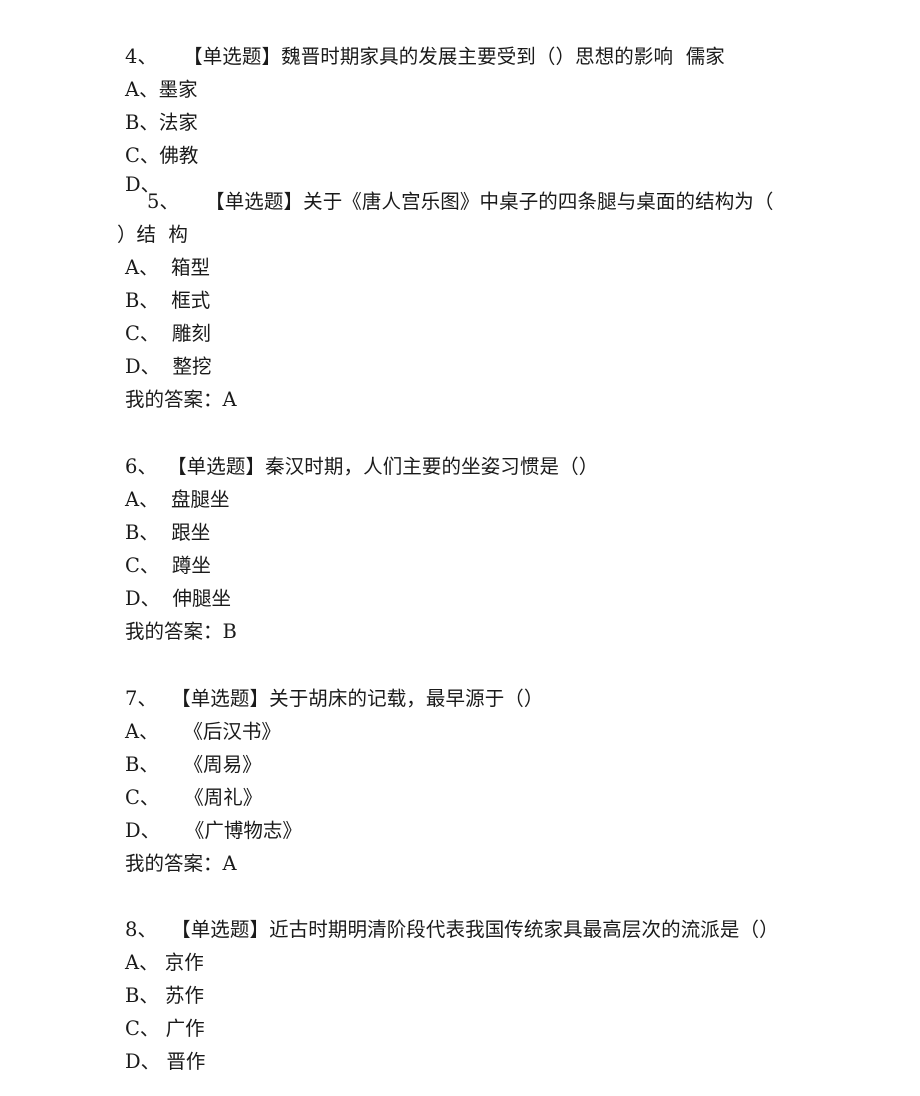 The width and height of the screenshot is (920, 1096). I want to click on question-prompt-6: 6、 【单选题】秦汉时期，人们主要的坐姿习惯是（）, so click(475, 466).